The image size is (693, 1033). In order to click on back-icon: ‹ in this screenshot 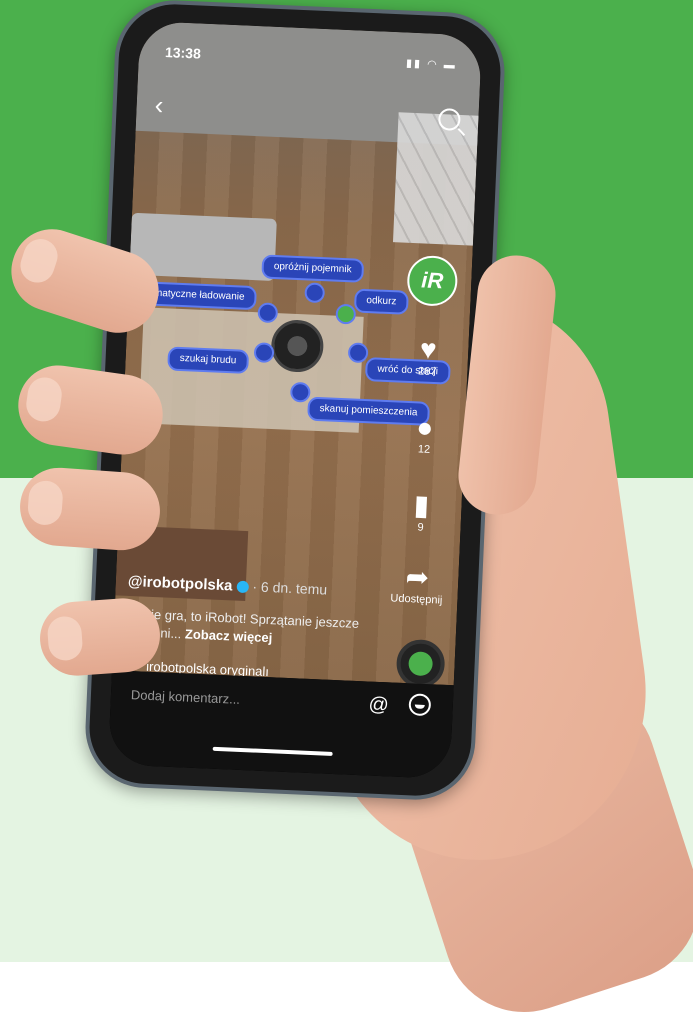, I will do `click(159, 105)`.